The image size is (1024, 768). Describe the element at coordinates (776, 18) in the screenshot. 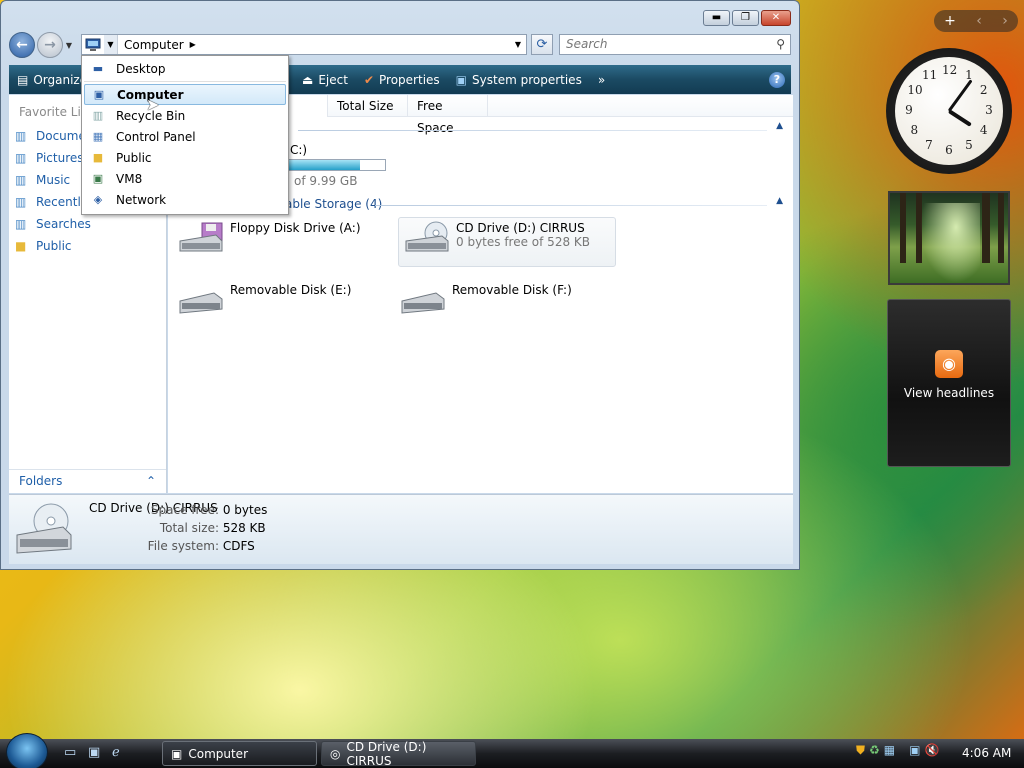

I see `close-button: ✕` at that location.